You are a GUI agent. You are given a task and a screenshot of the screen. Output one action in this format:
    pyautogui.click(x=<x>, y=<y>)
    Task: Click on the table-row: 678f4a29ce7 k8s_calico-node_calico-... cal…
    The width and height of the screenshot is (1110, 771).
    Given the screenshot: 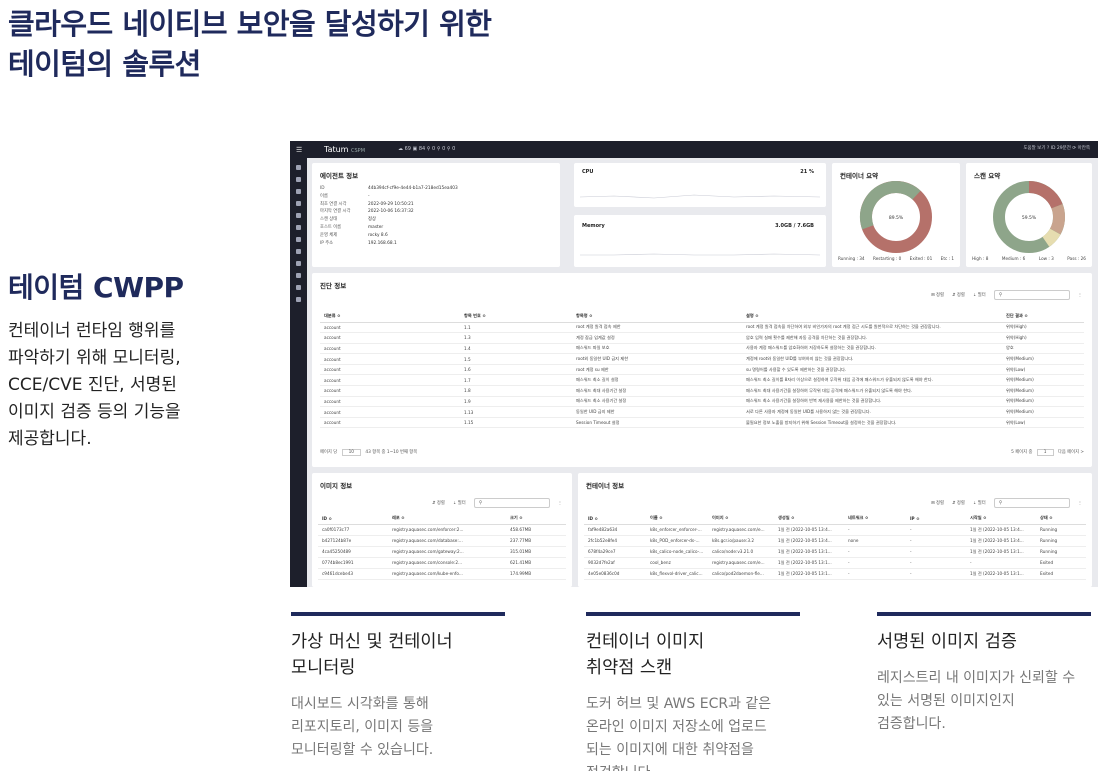 What is the action you would take?
    pyautogui.click(x=835, y=552)
    